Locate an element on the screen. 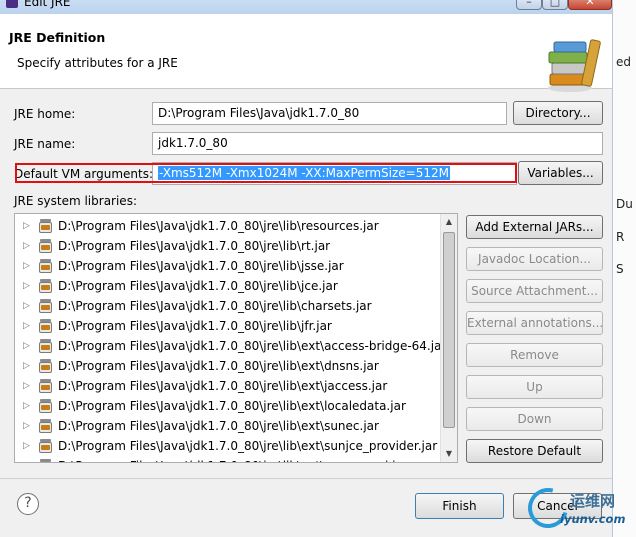 The height and width of the screenshot is (537, 636). restore-default-button: Restore Default is located at coordinates (534, 451).